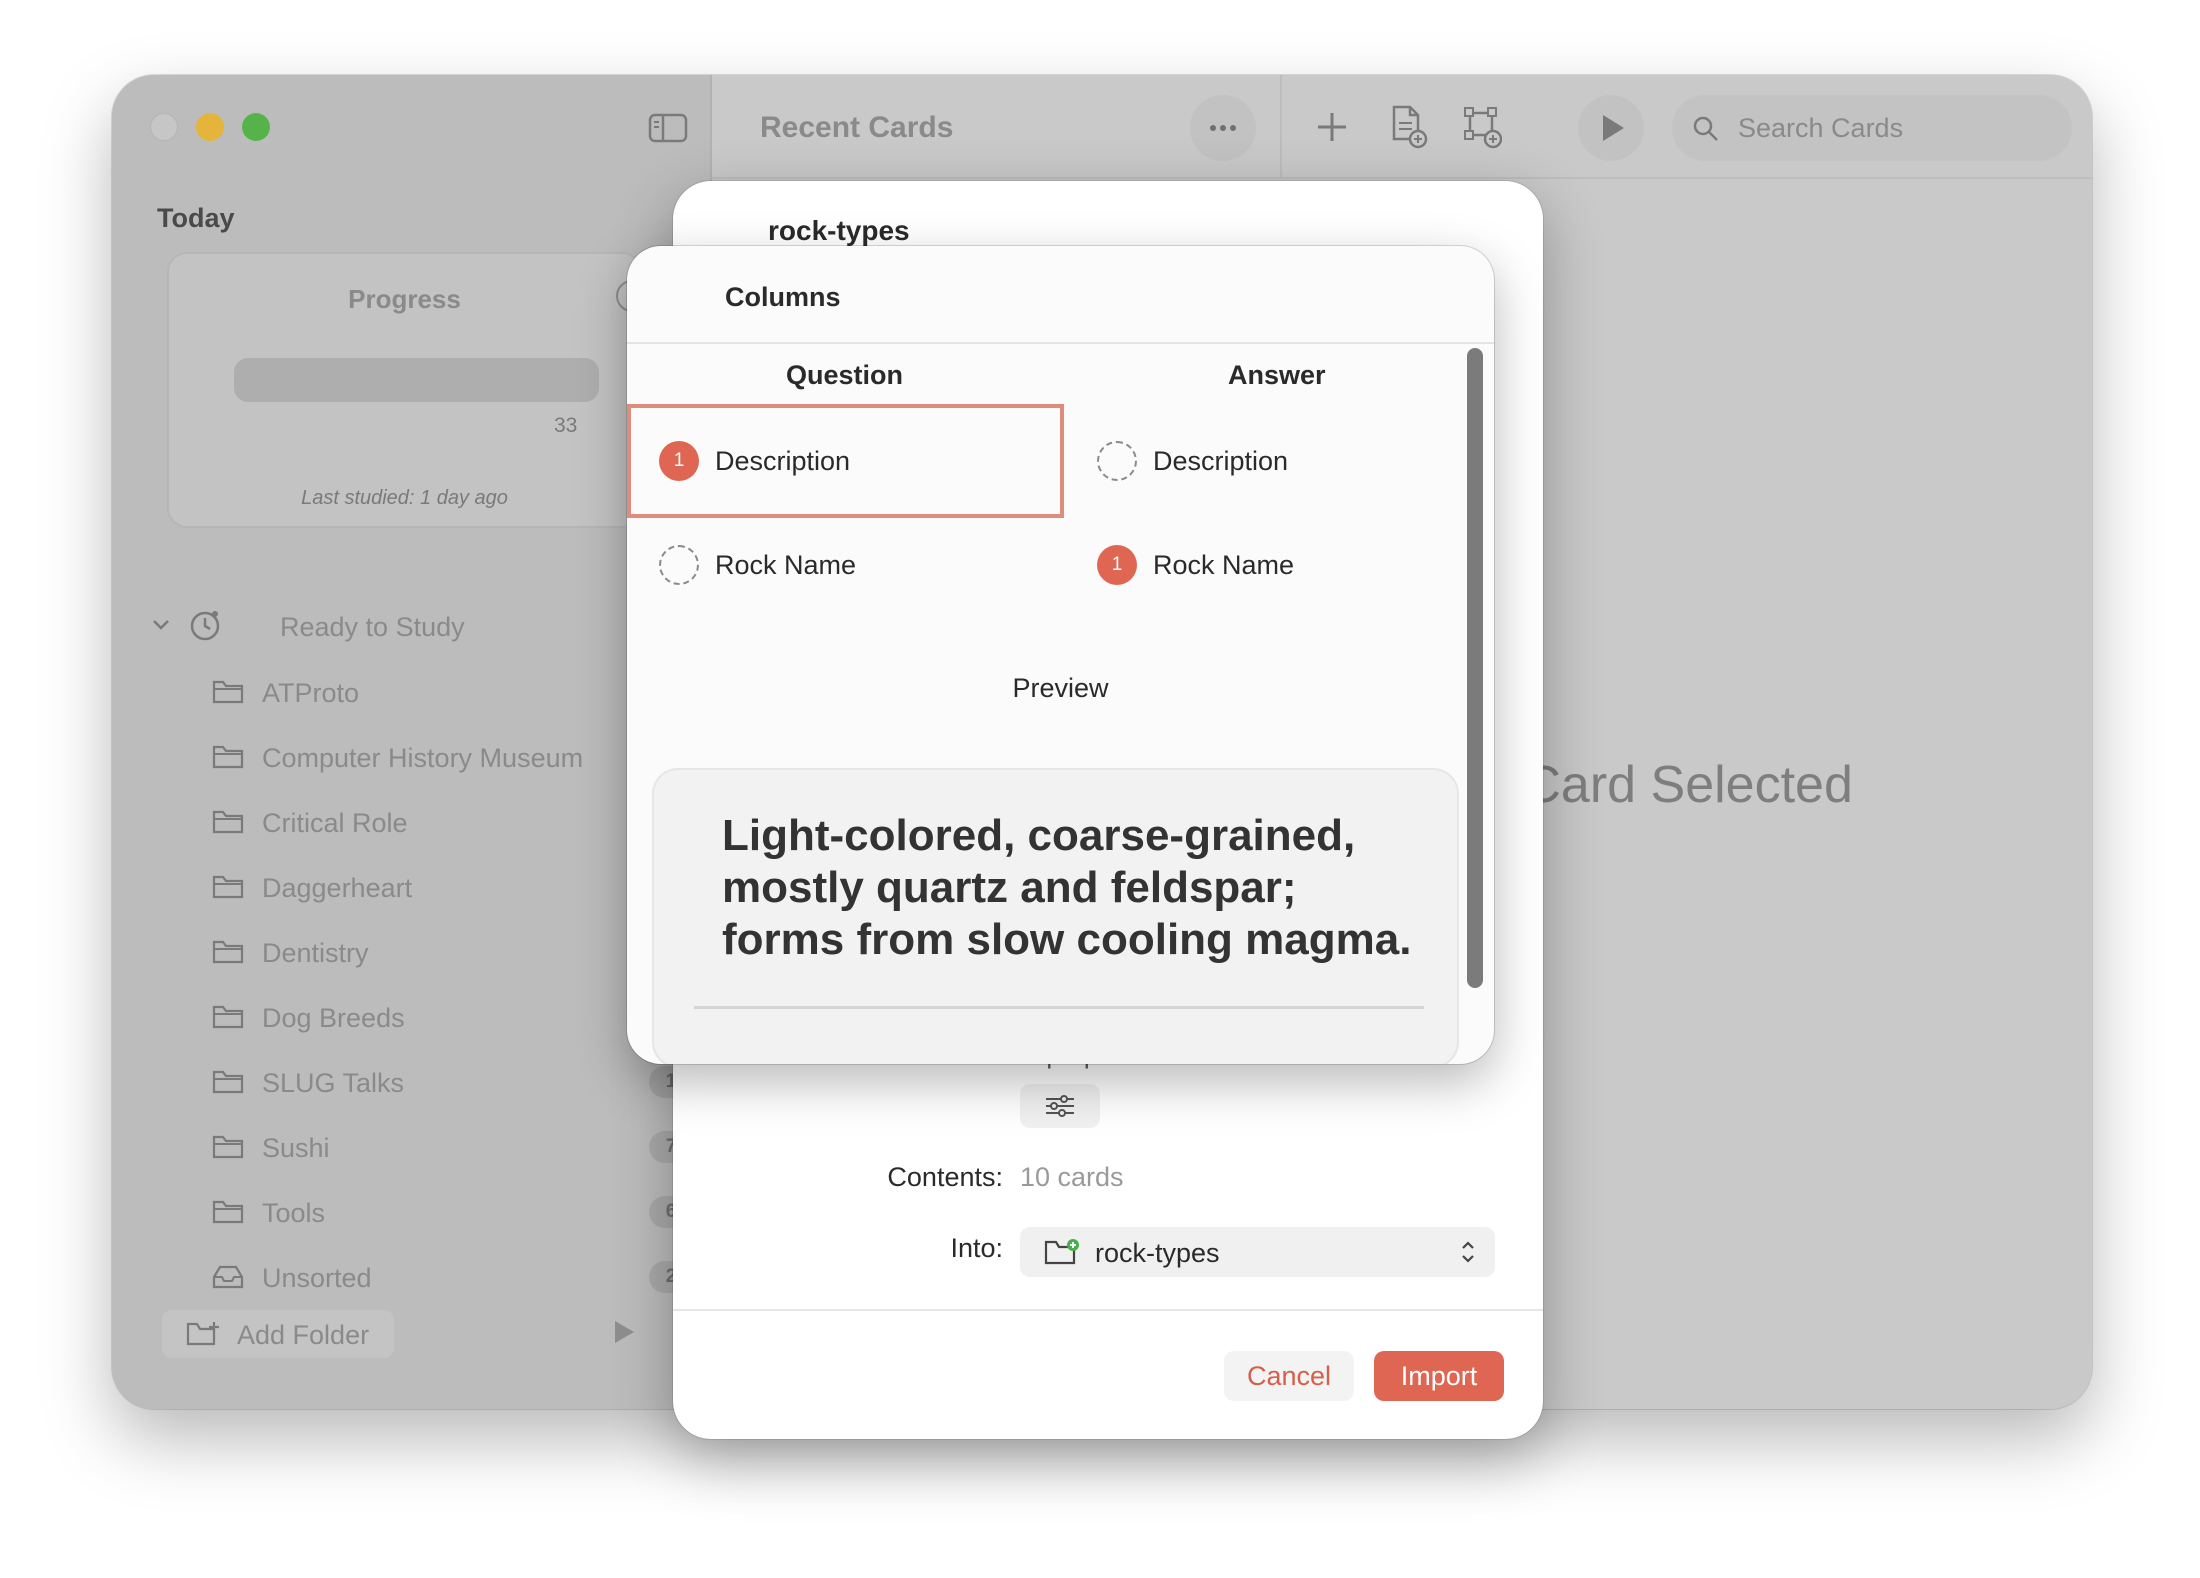 The width and height of the screenshot is (2200, 1578). What do you see at coordinates (462, 1279) in the screenshot?
I see `sidebar-item-unsorted: Unsorted 2` at bounding box center [462, 1279].